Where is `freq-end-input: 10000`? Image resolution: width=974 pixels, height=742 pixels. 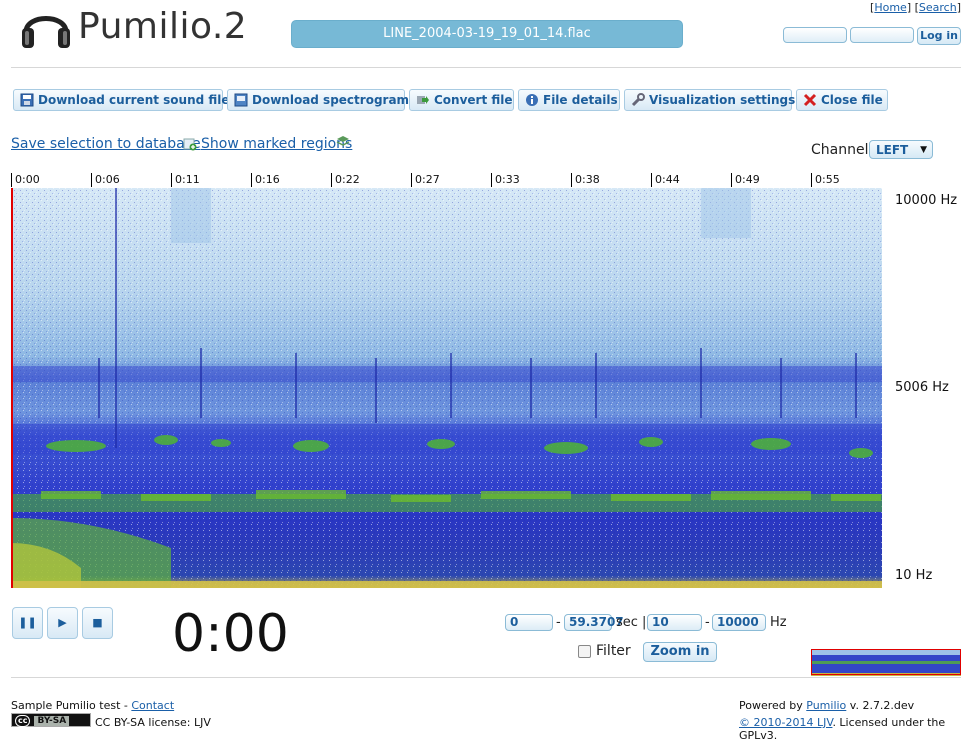 freq-end-input: 10000 is located at coordinates (739, 622).